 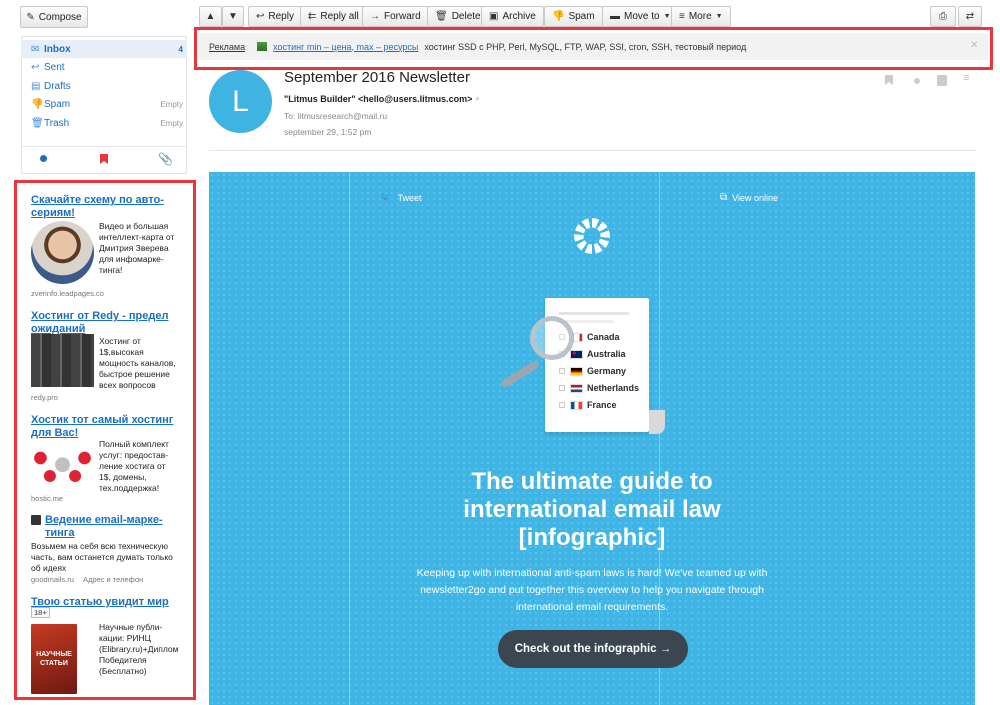 I want to click on country-row: Germany, so click(x=592, y=371).